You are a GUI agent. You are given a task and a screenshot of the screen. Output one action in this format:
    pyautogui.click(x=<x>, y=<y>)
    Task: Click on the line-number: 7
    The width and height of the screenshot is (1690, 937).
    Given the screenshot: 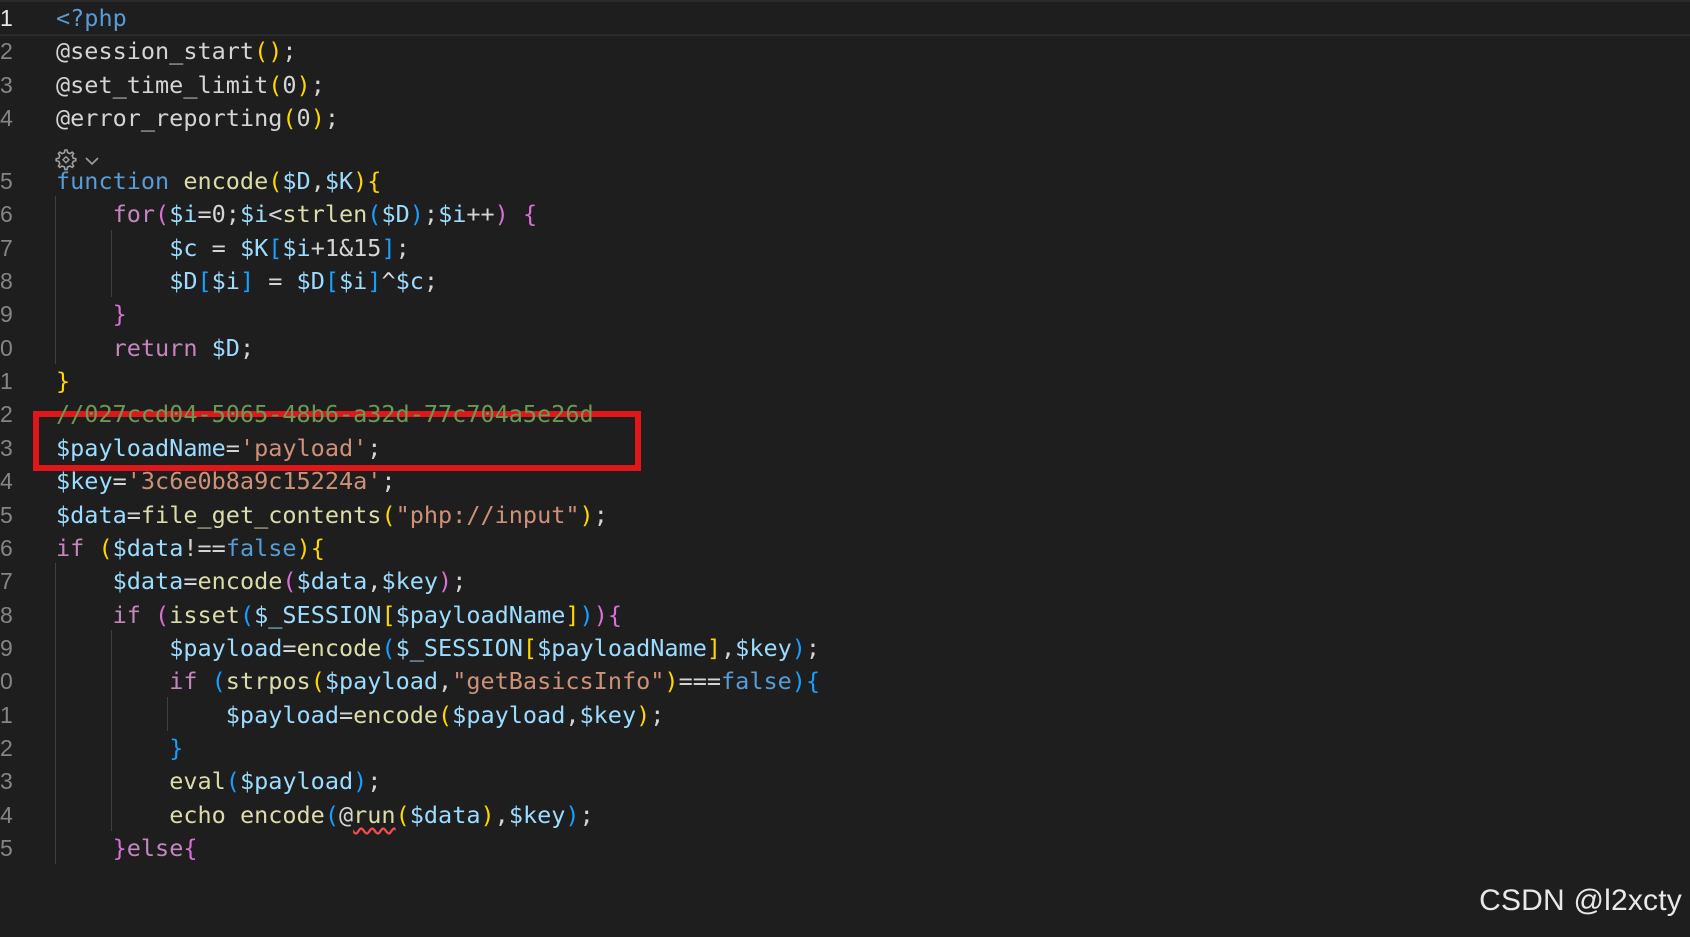 What is the action you would take?
    pyautogui.click(x=6, y=248)
    